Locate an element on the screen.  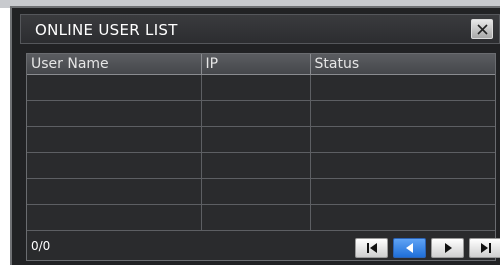
column-header-status: Status is located at coordinates (402, 64).